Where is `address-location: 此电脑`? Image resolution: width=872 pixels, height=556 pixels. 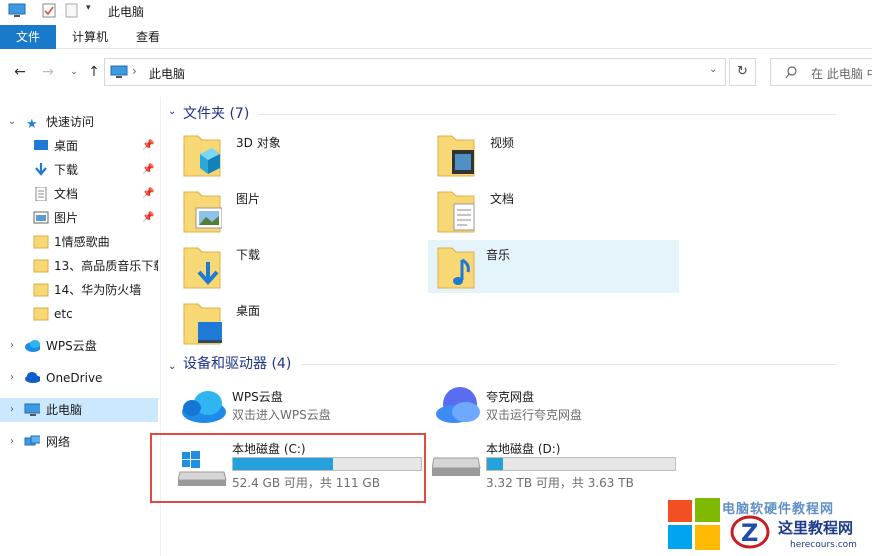
address-location: 此电脑 is located at coordinates (167, 73).